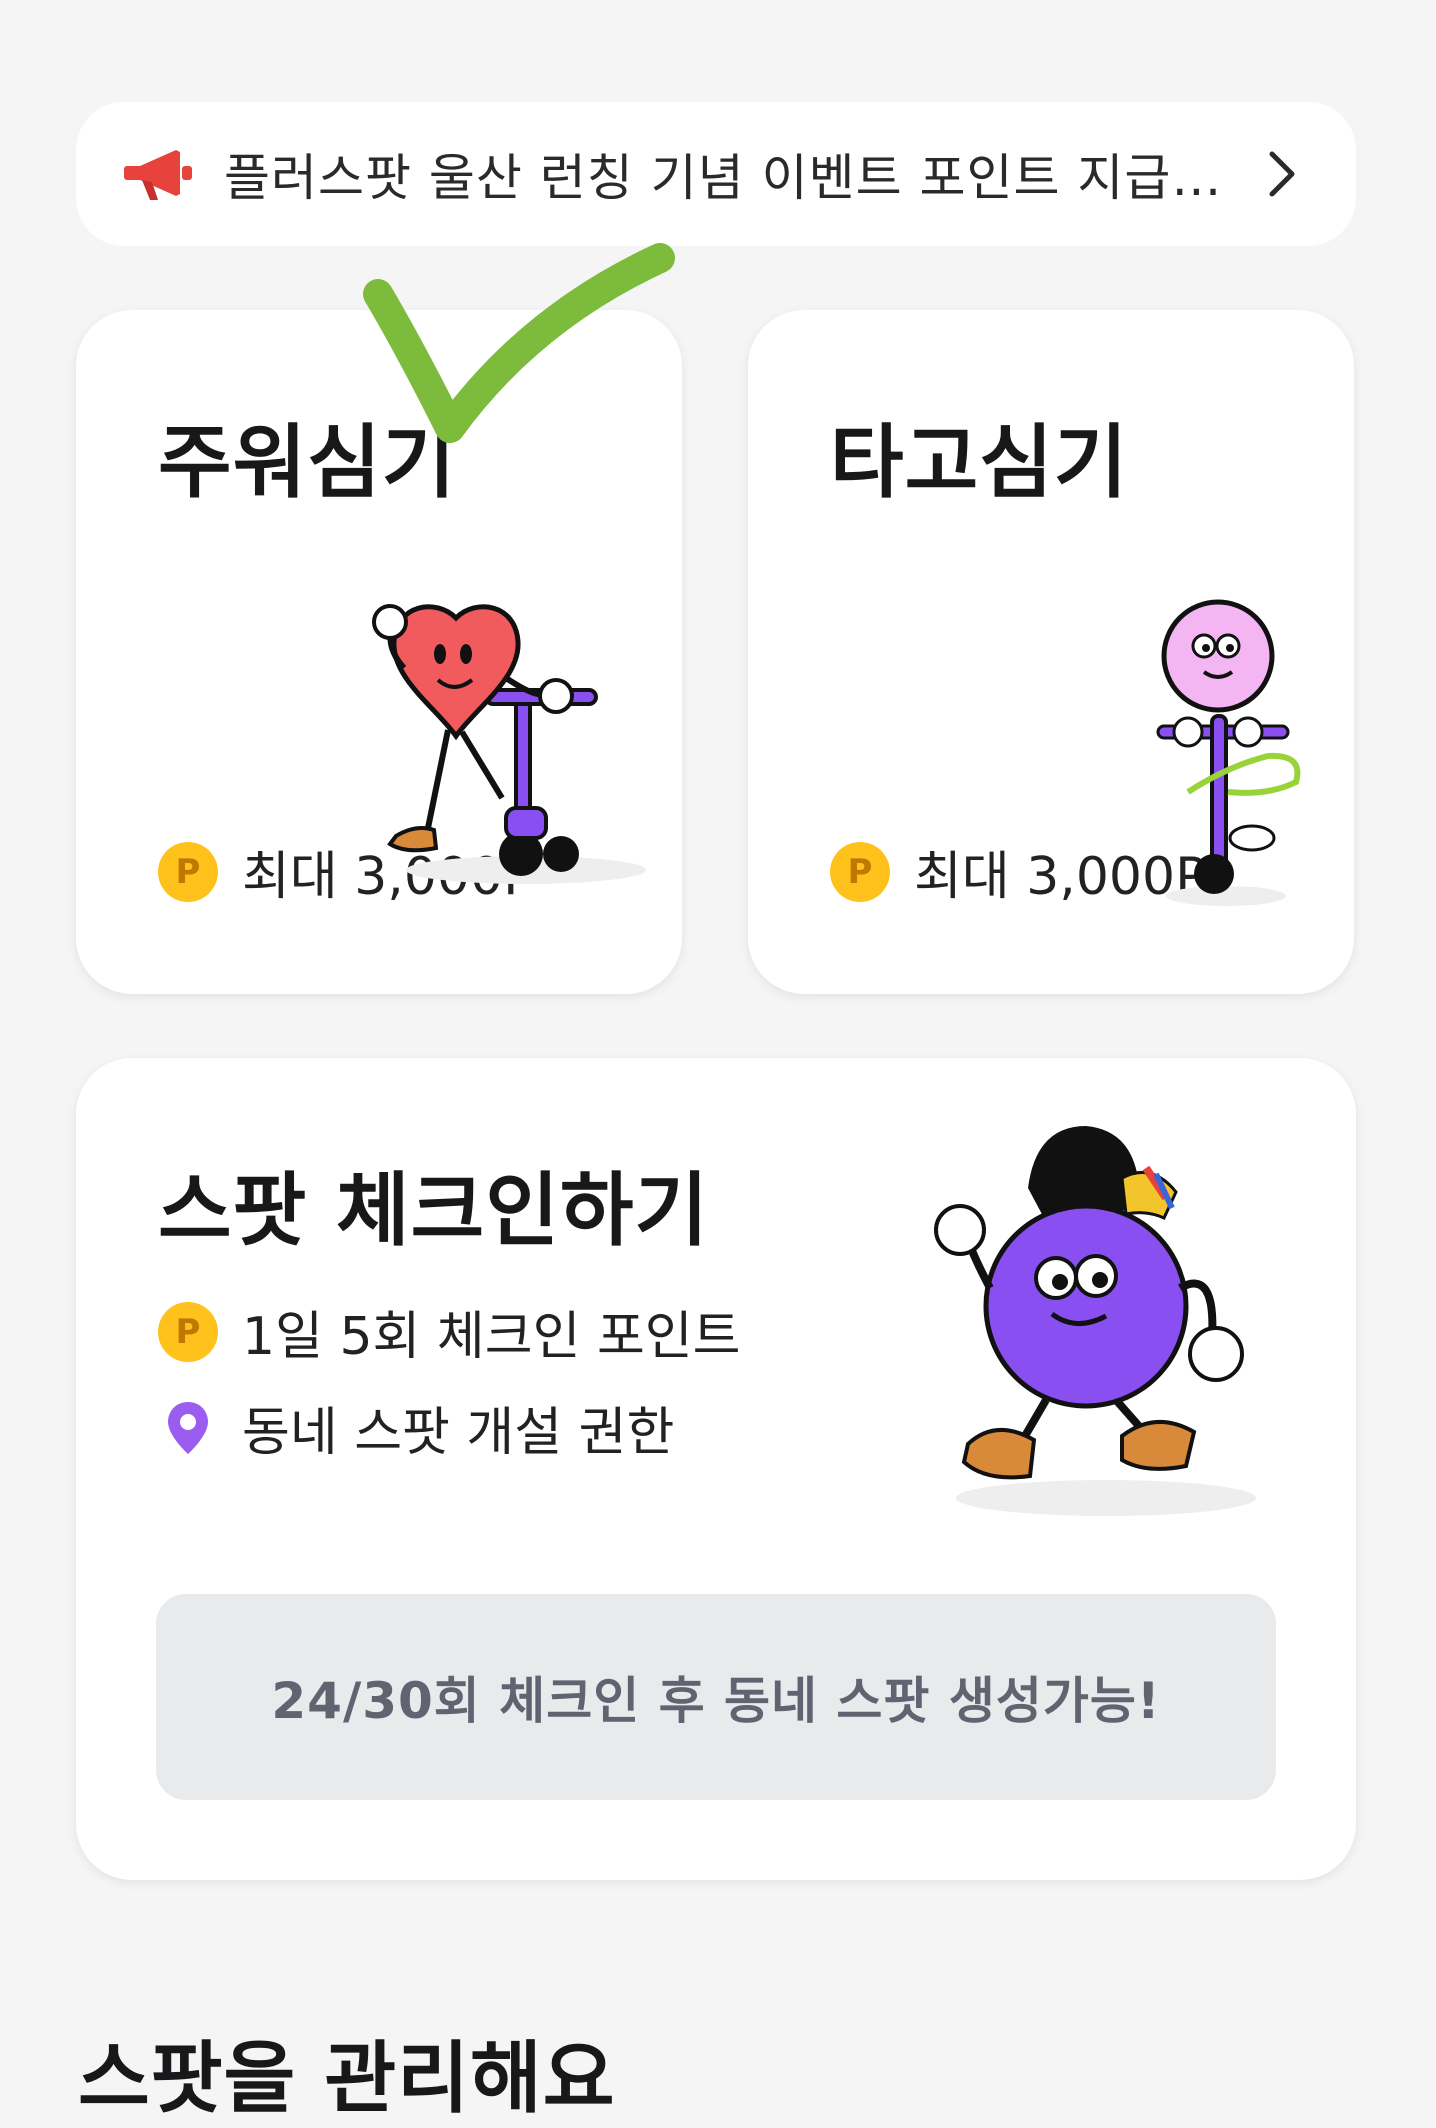 The width and height of the screenshot is (1436, 2128). I want to click on location-pin-icon, so click(188, 1428).